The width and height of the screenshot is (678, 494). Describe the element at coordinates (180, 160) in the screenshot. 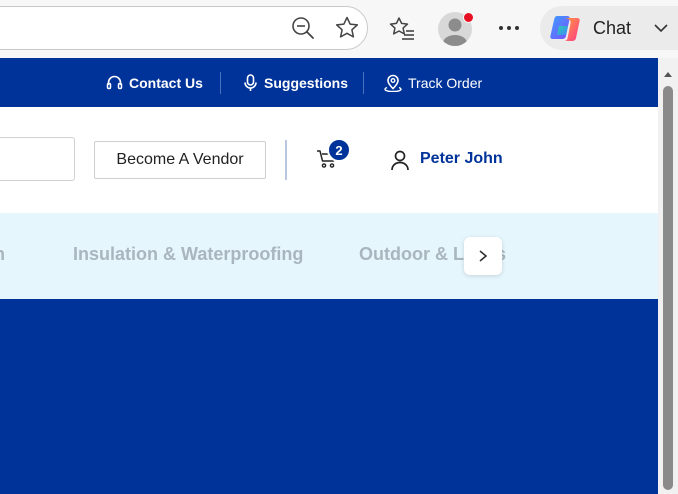

I see `become-vendor-button: Become A Vendor` at that location.